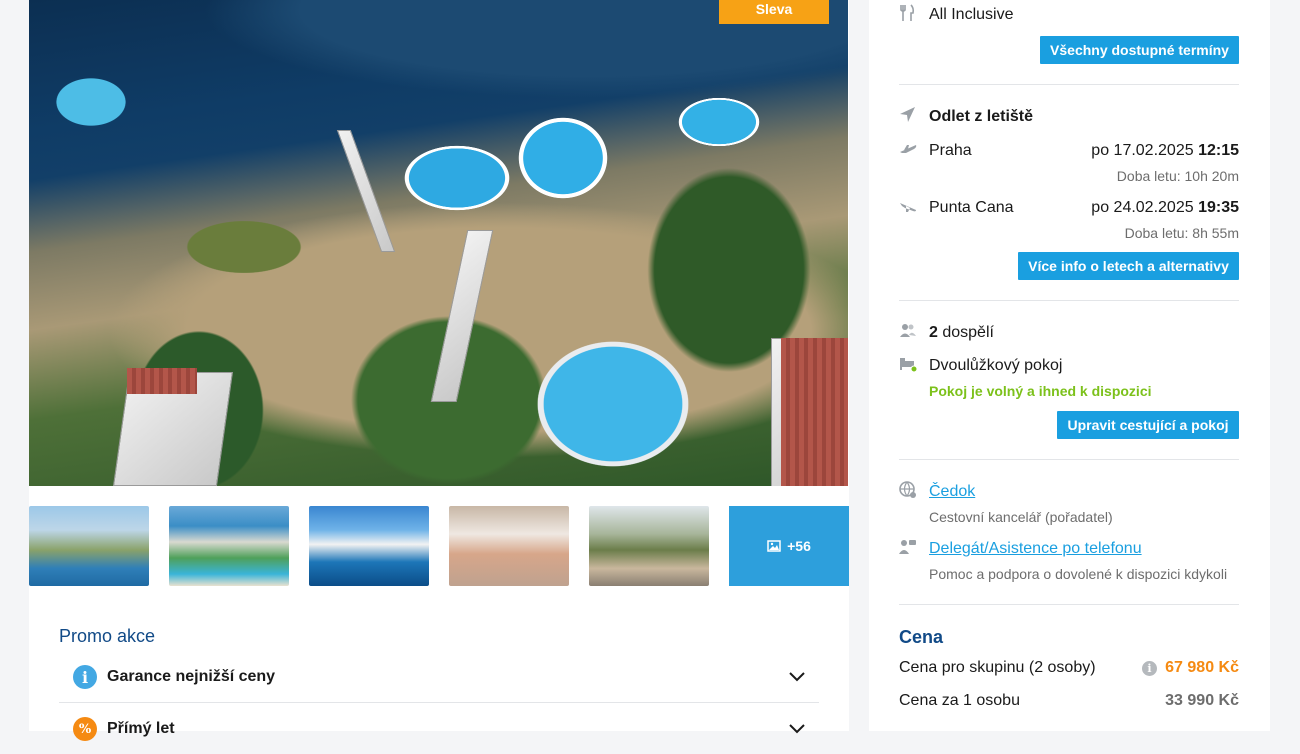 This screenshot has width=1300, height=754. I want to click on thumbnail-strip: +56, so click(439, 546).